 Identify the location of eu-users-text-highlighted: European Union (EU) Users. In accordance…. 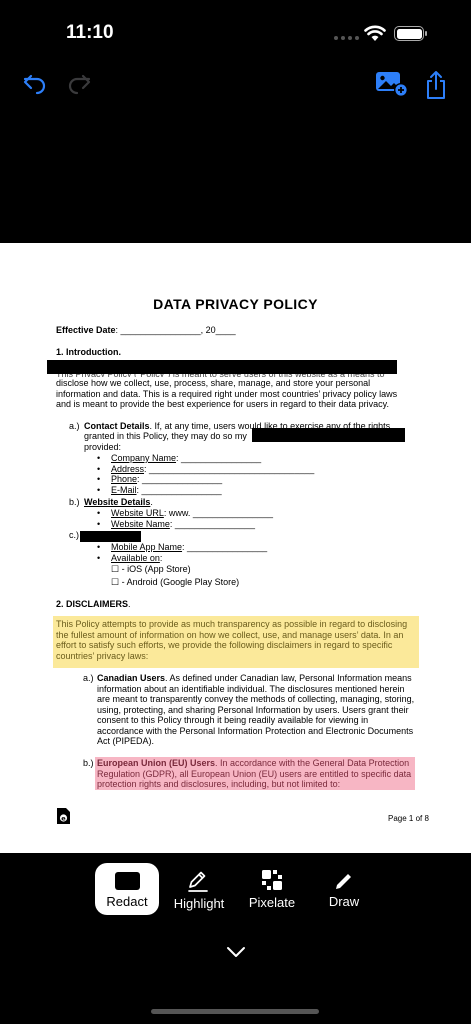
(255, 773).